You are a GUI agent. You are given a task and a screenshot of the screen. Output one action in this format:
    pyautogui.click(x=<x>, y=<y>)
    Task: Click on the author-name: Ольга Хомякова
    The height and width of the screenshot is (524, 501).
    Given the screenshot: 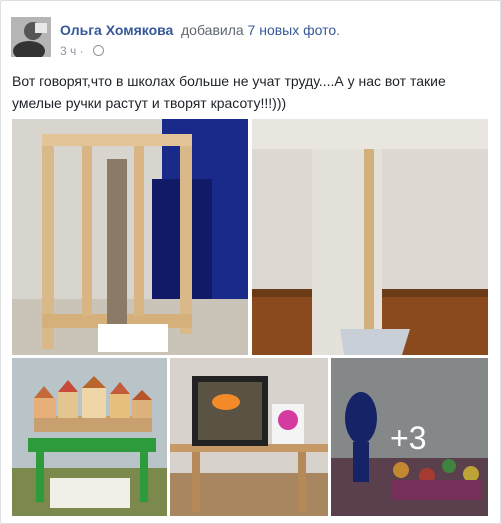 What is the action you would take?
    pyautogui.click(x=116, y=30)
    